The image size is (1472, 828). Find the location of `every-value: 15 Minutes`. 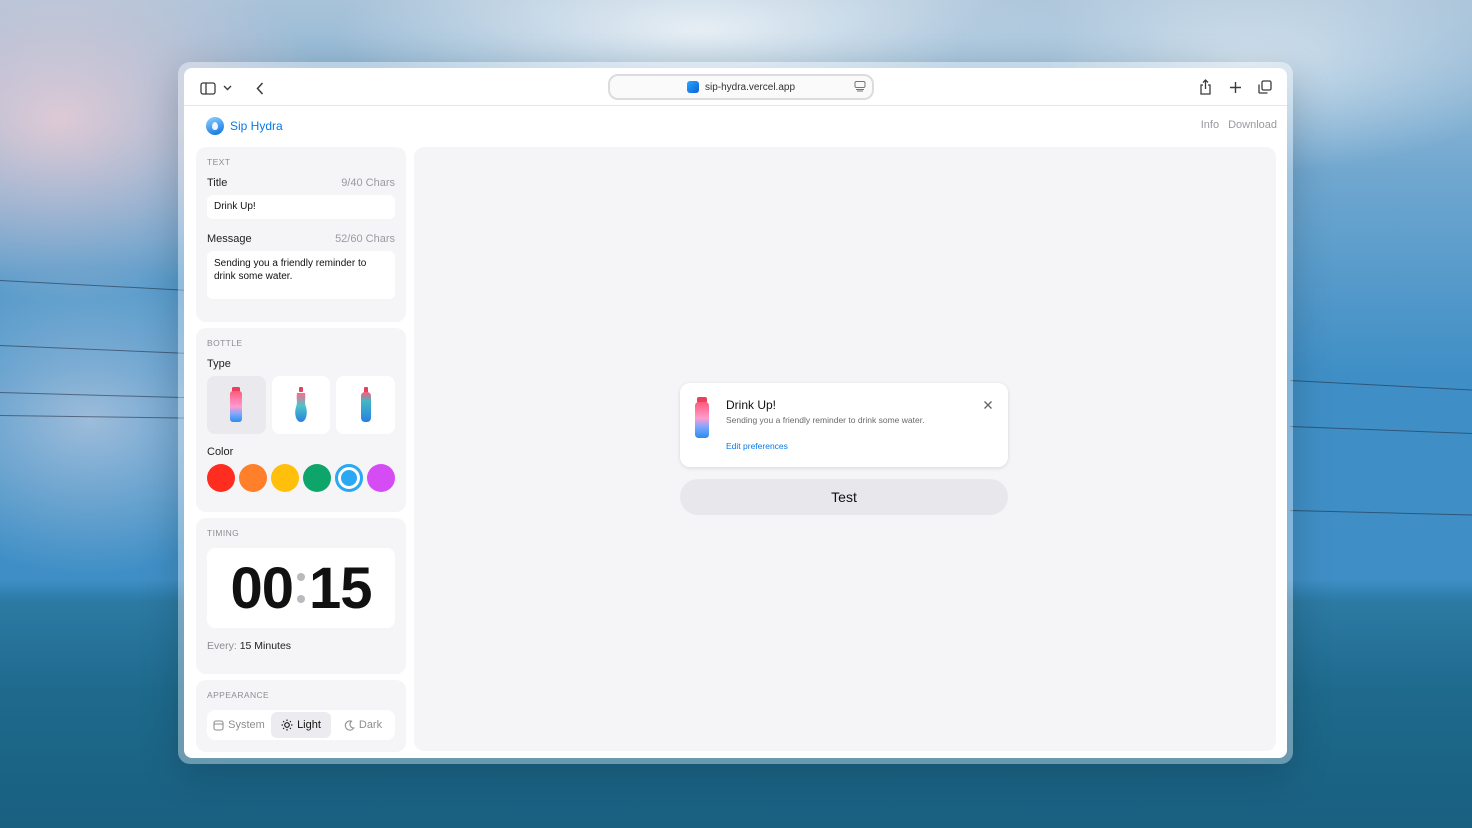

every-value: 15 Minutes is located at coordinates (265, 646).